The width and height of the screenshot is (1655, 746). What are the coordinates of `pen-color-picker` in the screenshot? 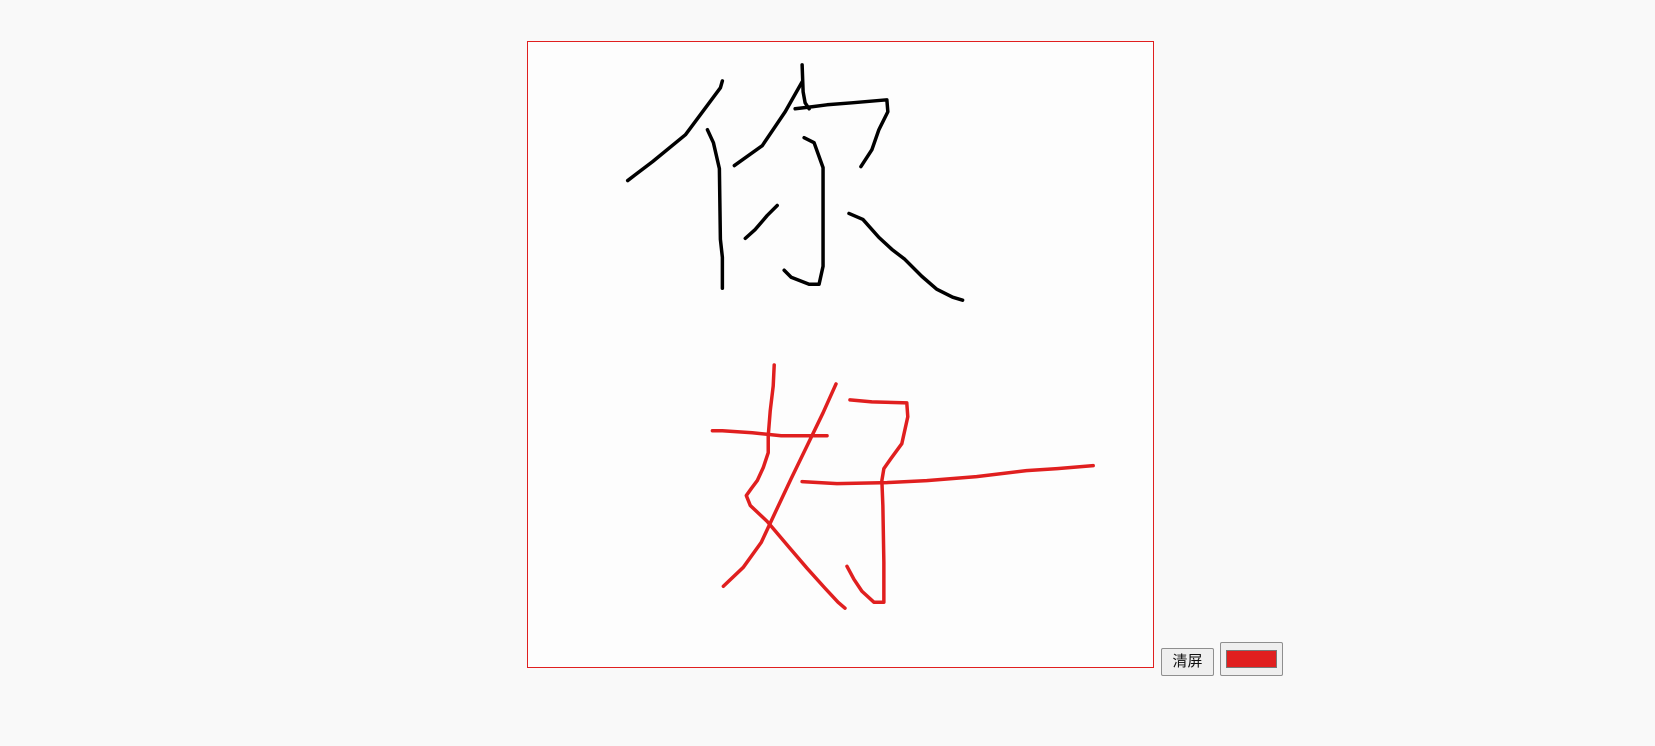 It's located at (1251, 659).